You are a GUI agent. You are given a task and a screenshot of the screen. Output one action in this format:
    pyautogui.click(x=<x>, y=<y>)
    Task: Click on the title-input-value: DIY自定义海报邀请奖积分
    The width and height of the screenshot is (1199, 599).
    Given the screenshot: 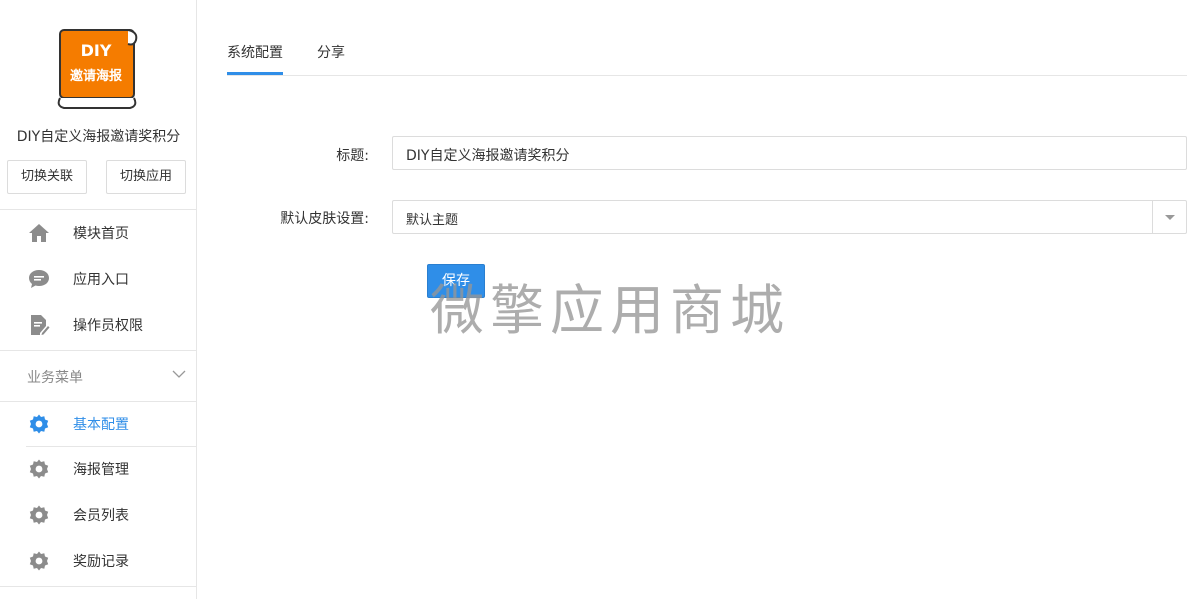 What is the action you would take?
    pyautogui.click(x=488, y=156)
    